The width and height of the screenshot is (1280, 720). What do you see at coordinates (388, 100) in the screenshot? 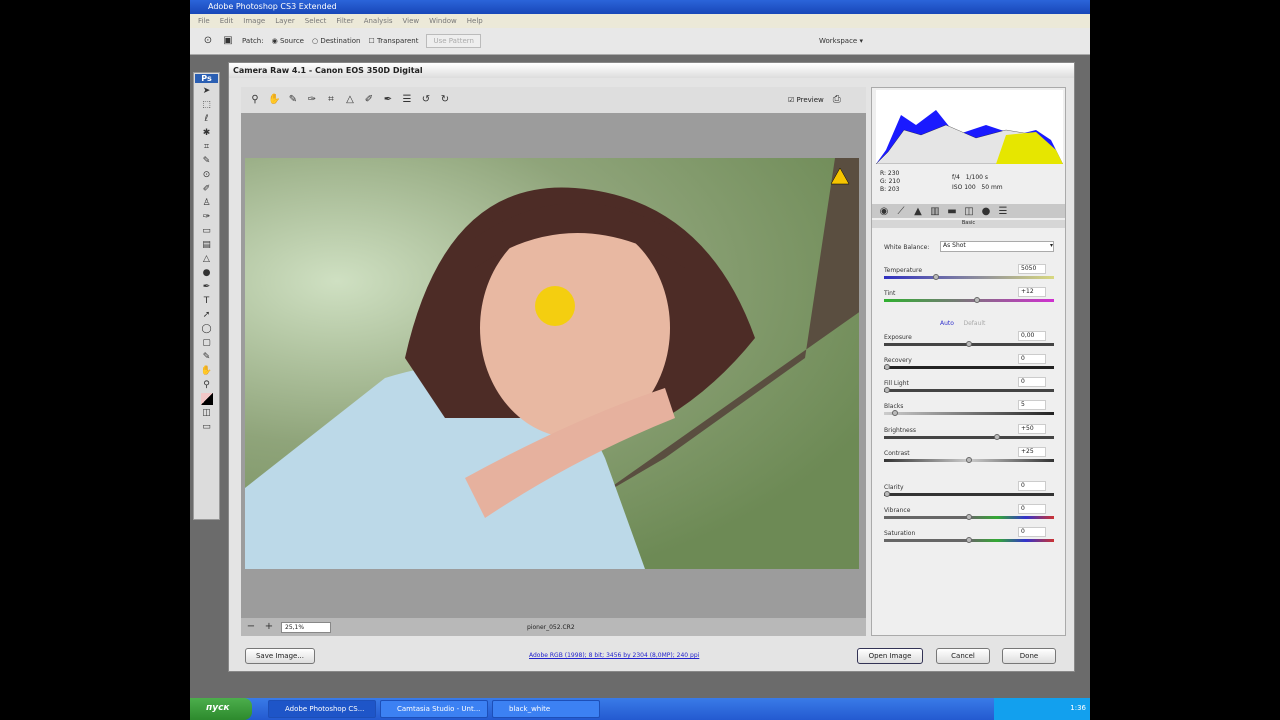
I see `red-eye-icon: ✒` at bounding box center [388, 100].